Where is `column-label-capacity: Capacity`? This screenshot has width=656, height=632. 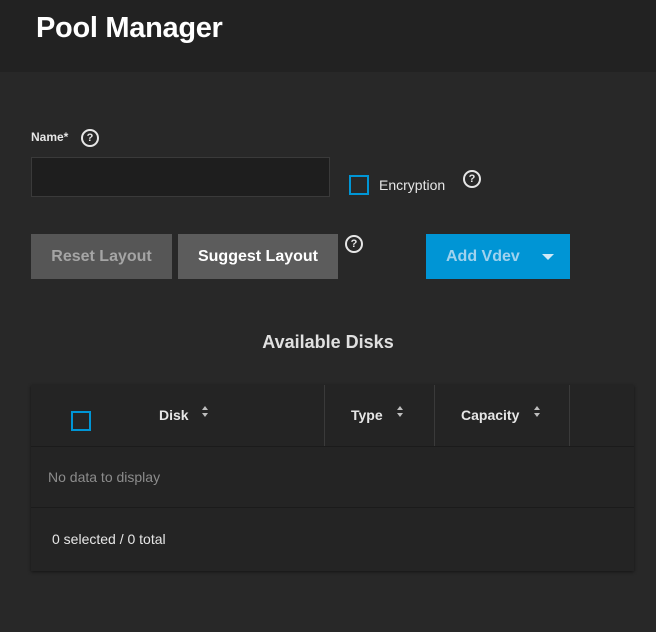 column-label-capacity: Capacity is located at coordinates (490, 415).